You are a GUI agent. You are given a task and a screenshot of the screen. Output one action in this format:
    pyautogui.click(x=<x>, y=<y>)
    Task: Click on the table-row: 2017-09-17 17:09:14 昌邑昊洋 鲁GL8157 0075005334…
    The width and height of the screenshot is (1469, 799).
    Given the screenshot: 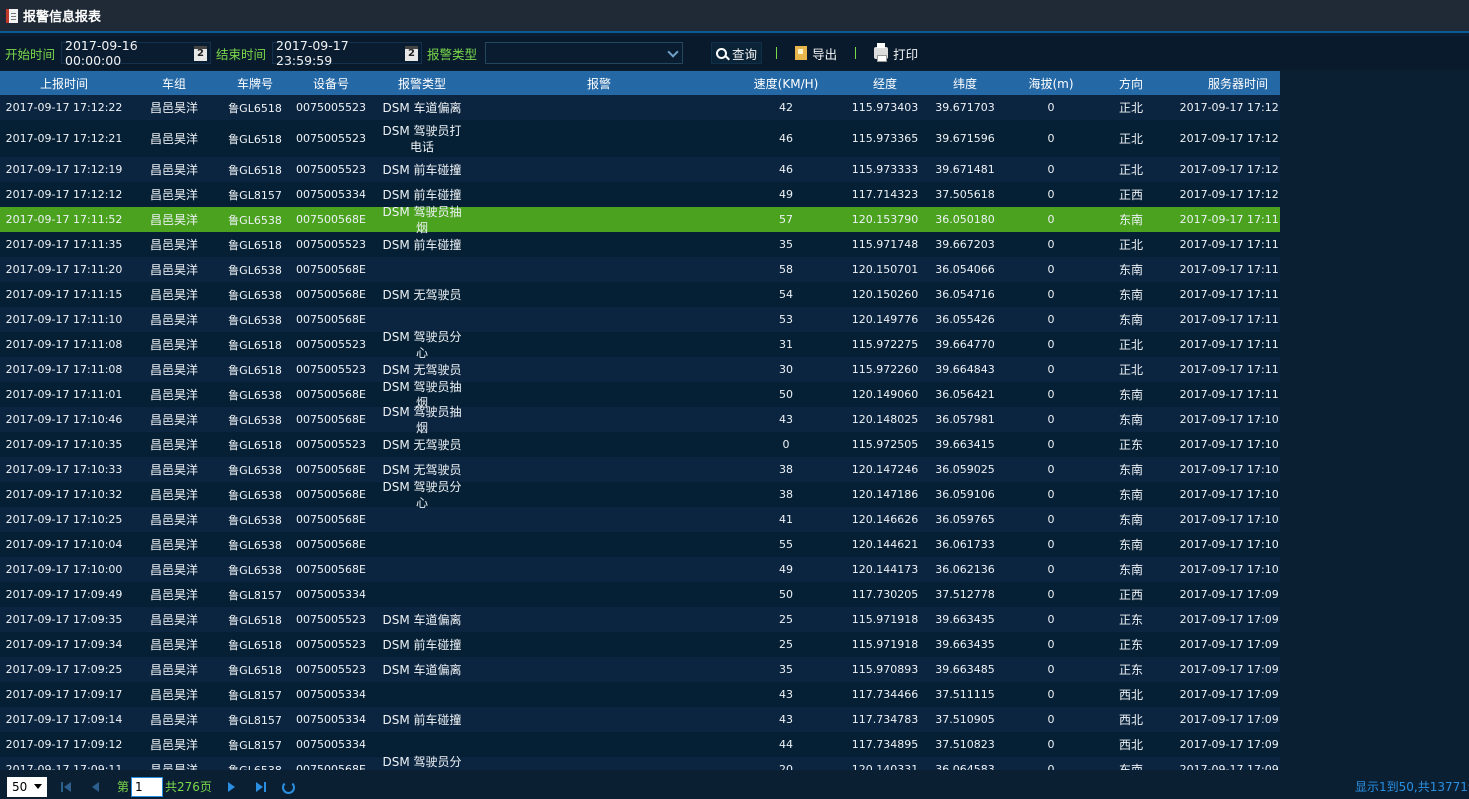 What is the action you would take?
    pyautogui.click(x=640, y=719)
    